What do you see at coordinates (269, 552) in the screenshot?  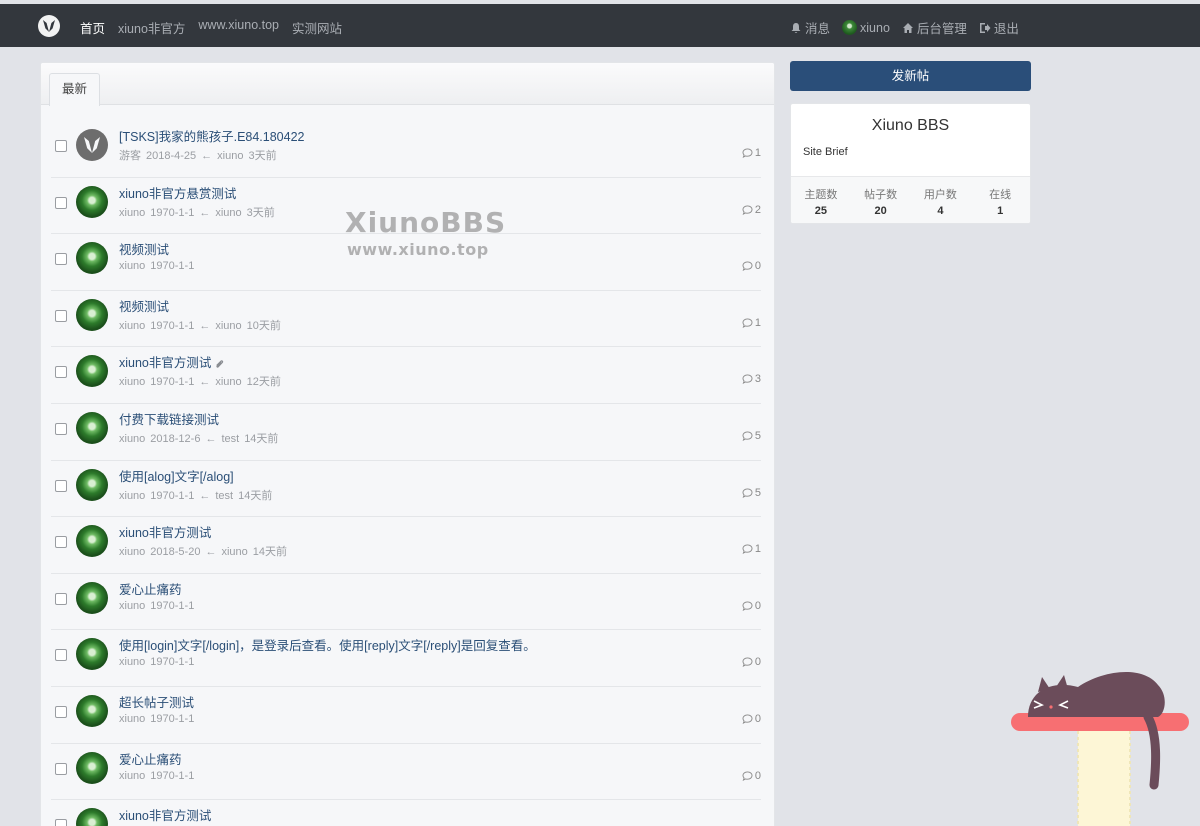 I see `thread-last-time: 14天前` at bounding box center [269, 552].